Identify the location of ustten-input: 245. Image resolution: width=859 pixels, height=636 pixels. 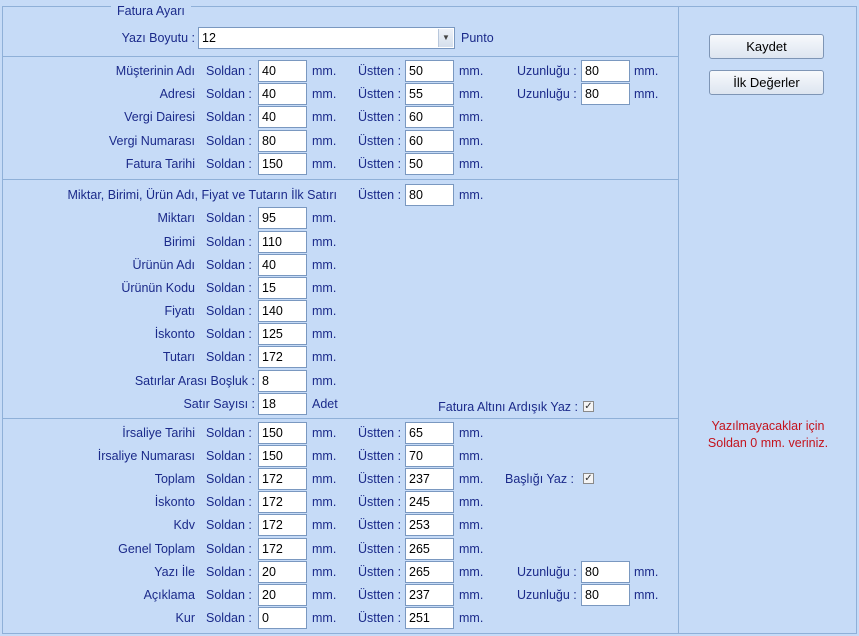
(429, 502).